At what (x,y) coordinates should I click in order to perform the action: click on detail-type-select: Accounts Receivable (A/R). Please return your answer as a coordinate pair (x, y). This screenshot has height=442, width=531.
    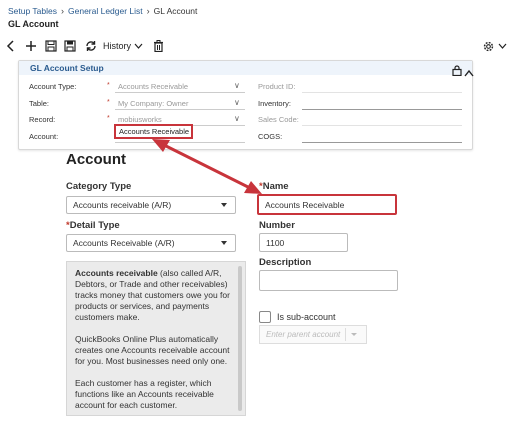
    Looking at the image, I should click on (151, 243).